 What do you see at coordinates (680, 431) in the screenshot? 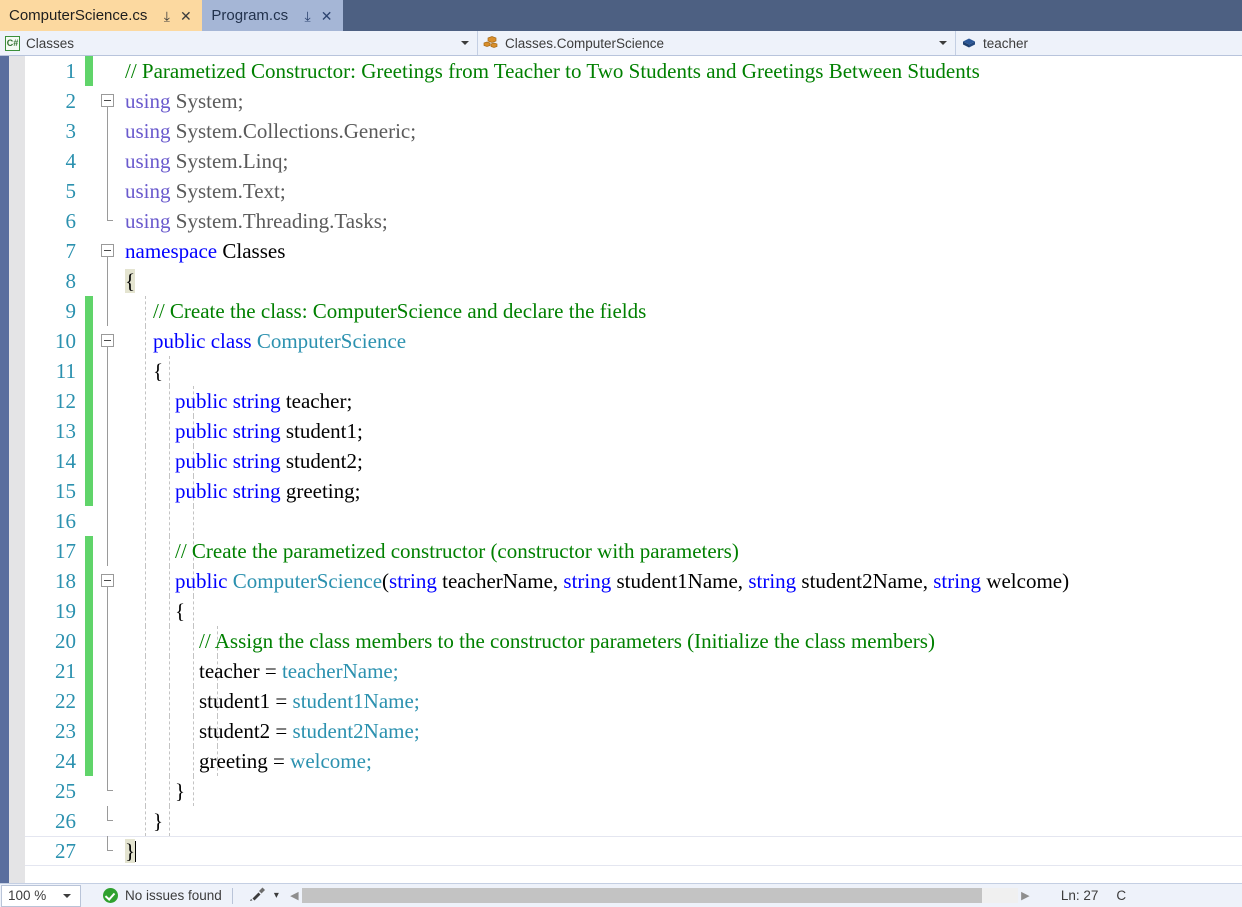
I see `code-line-content: public string student1;` at bounding box center [680, 431].